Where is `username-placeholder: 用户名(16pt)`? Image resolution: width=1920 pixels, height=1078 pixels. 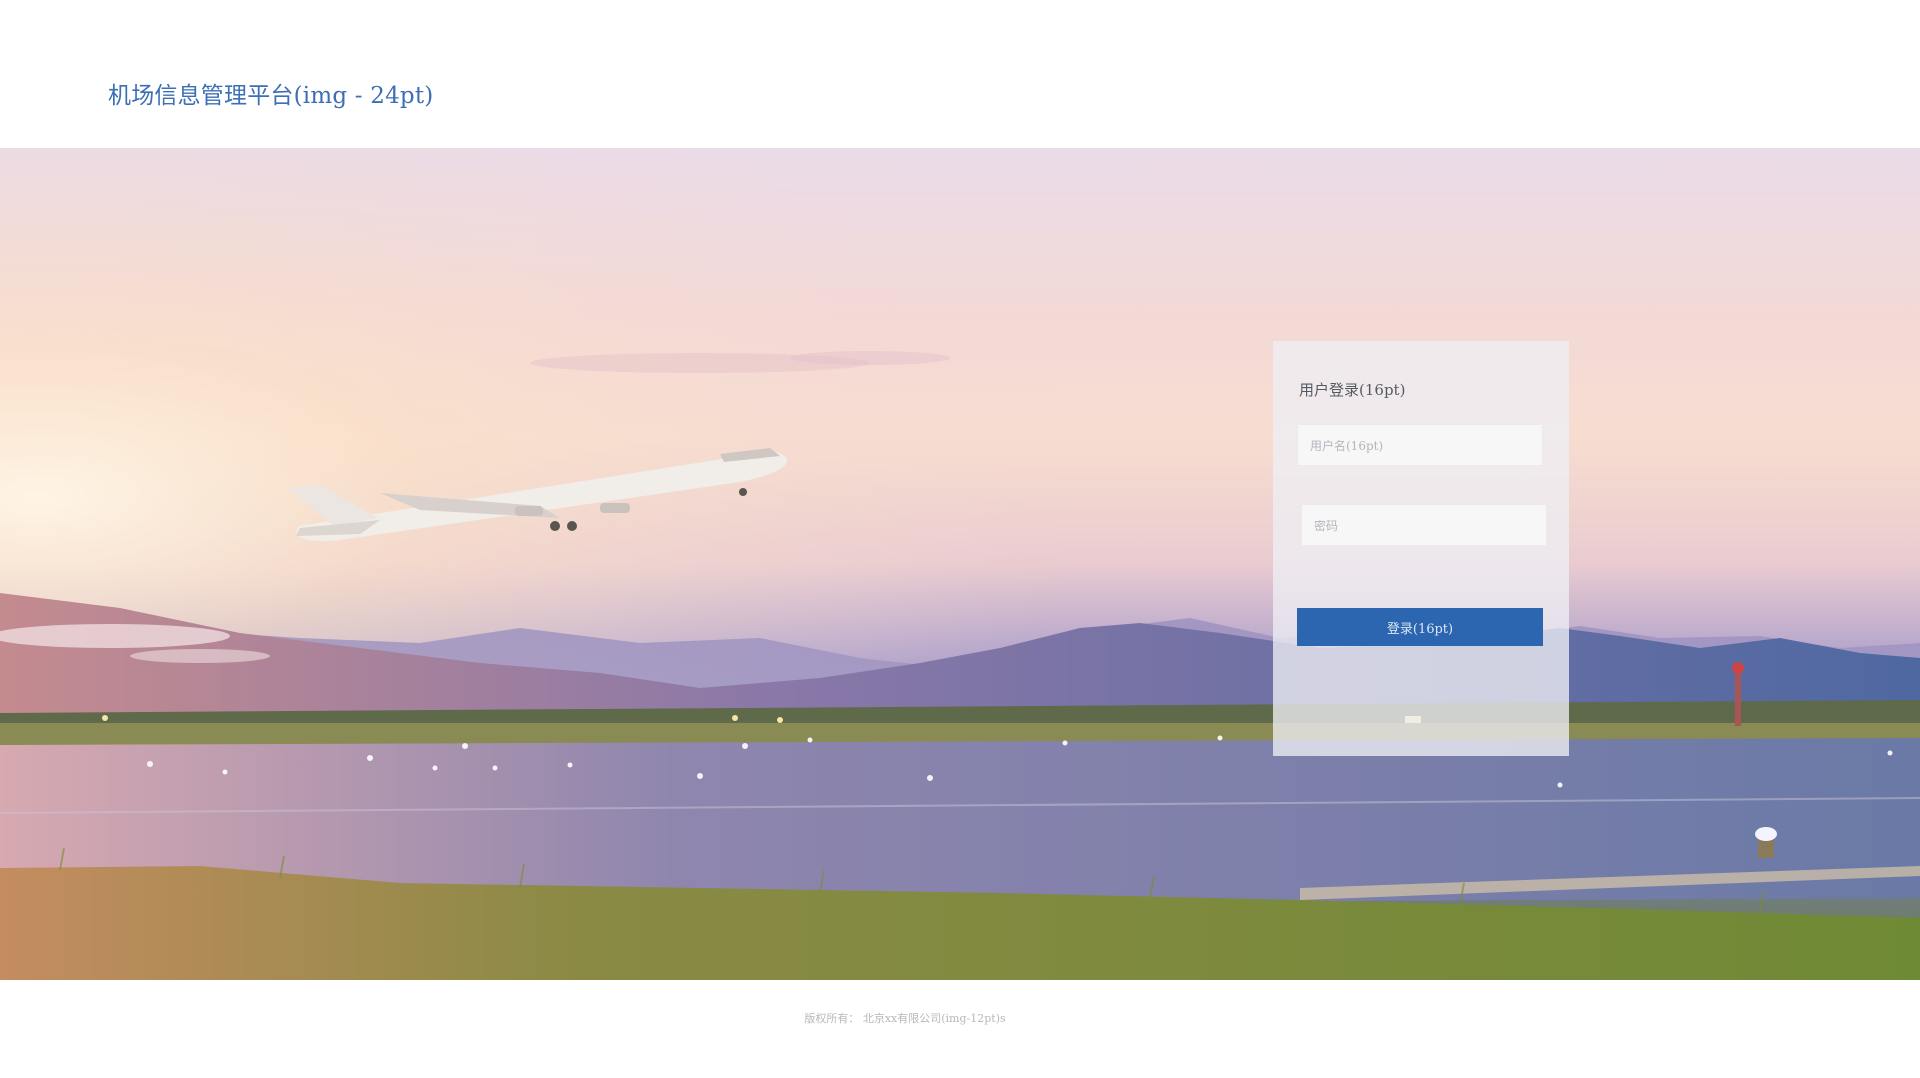
username-placeholder: 用户名(16pt) is located at coordinates (1347, 445).